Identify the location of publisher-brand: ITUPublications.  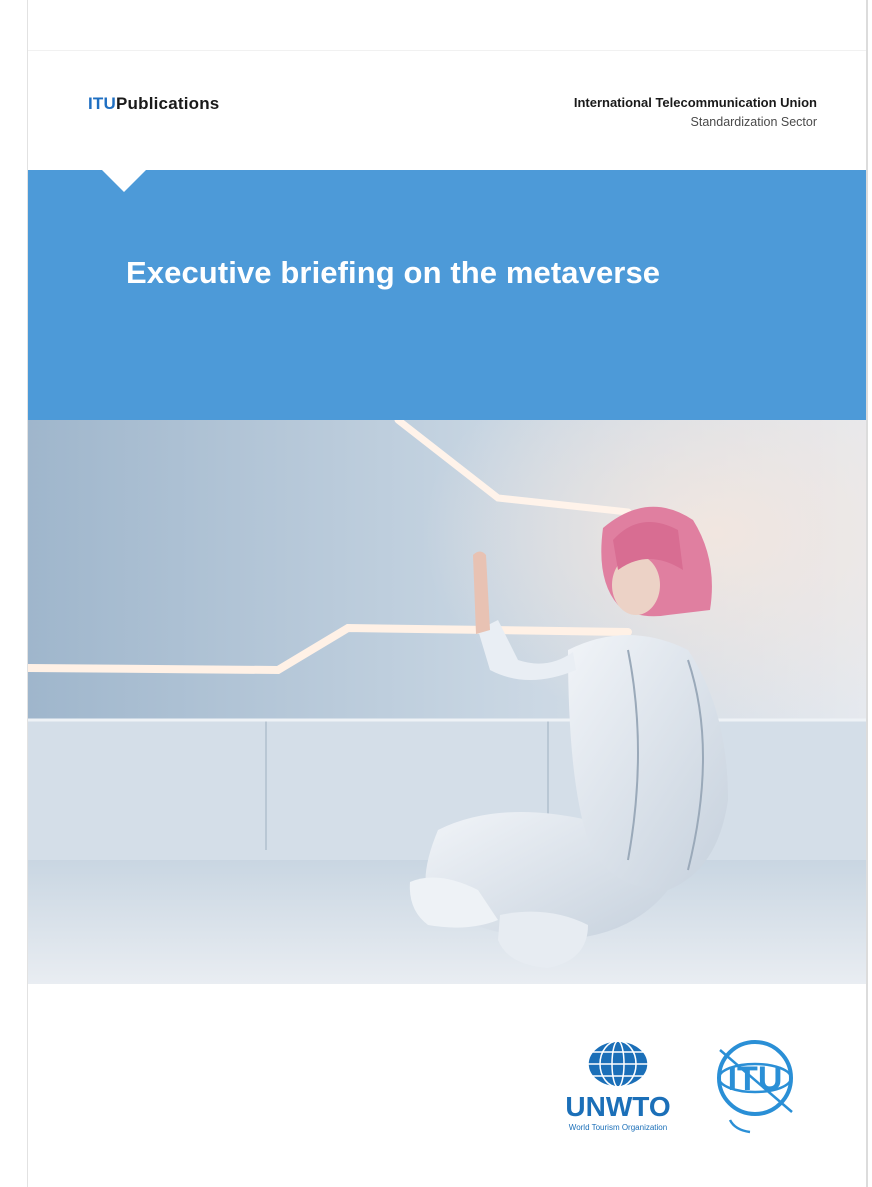
(153, 104).